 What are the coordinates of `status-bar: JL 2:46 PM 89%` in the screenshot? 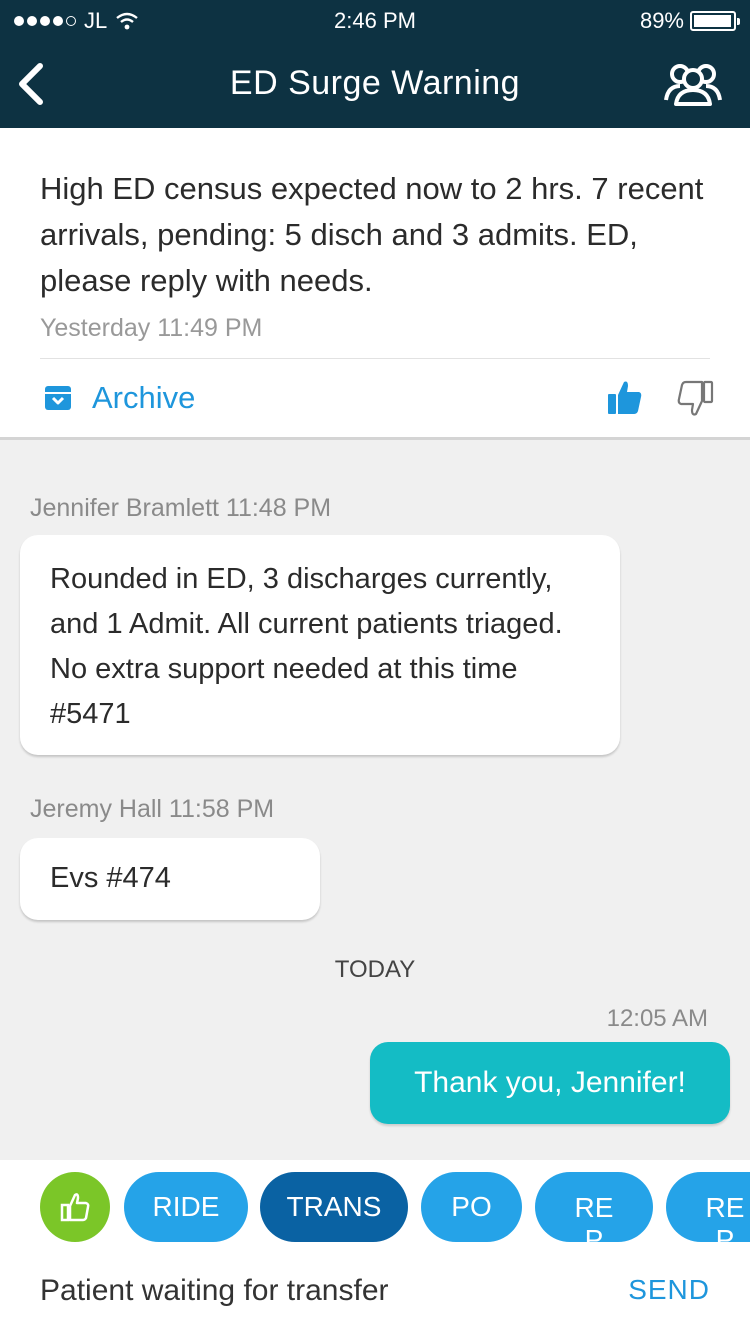 It's located at (375, 20).